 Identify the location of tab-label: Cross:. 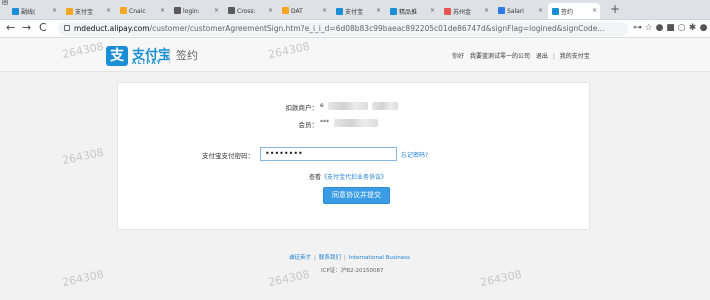
(246, 11).